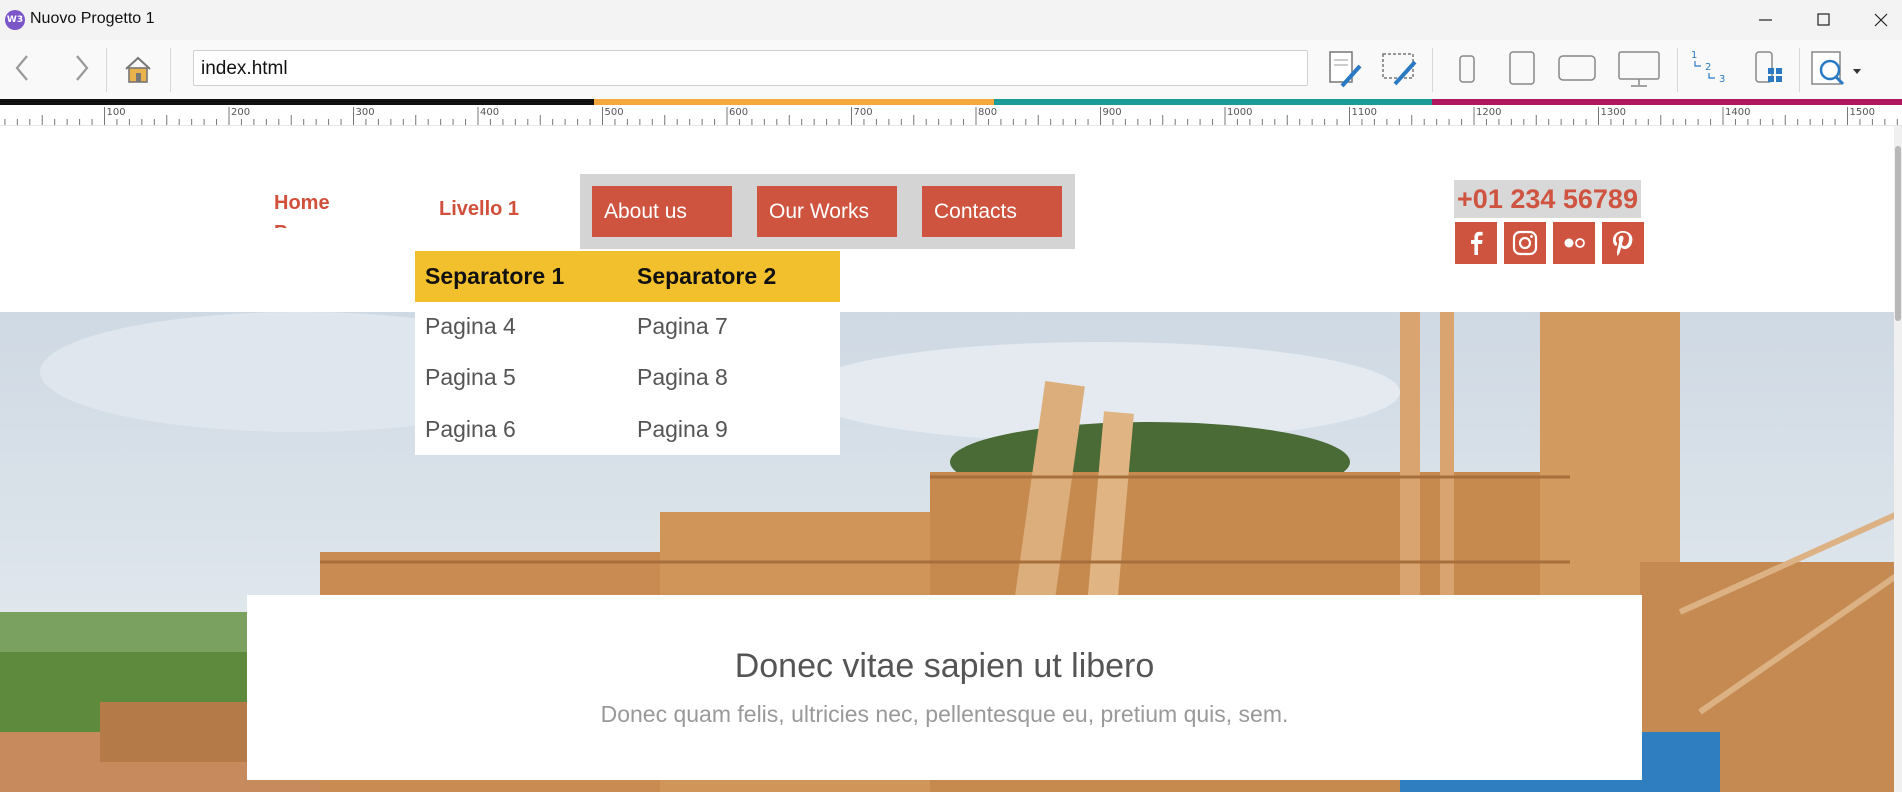 The image size is (1902, 792). I want to click on dropdown-item-pagina-6: Pagina 6, so click(470, 429).